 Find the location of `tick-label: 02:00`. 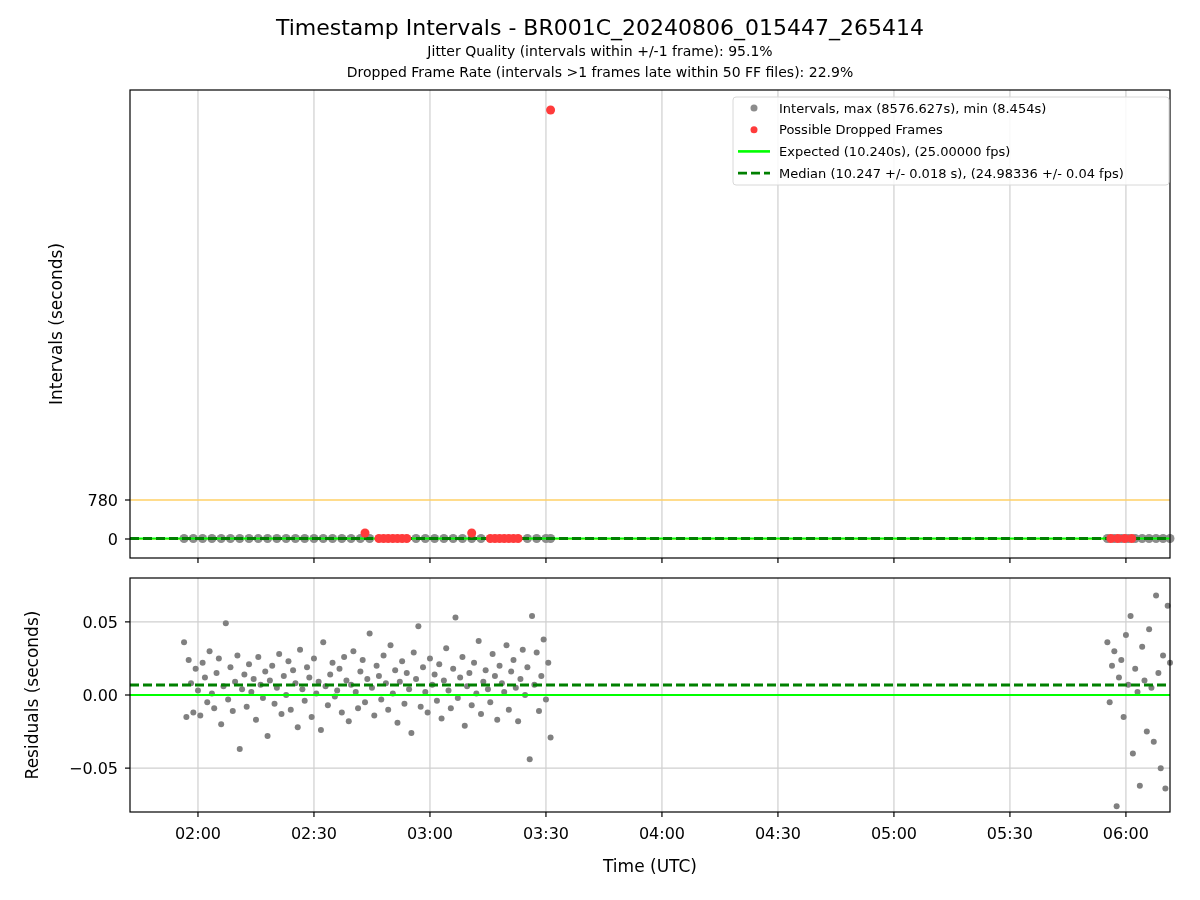

tick-label: 02:00 is located at coordinates (198, 833).